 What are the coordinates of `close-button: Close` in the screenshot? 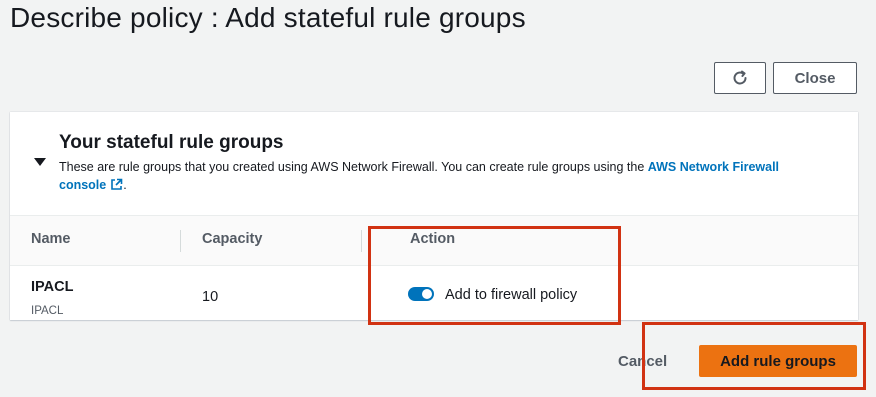 It's located at (815, 78).